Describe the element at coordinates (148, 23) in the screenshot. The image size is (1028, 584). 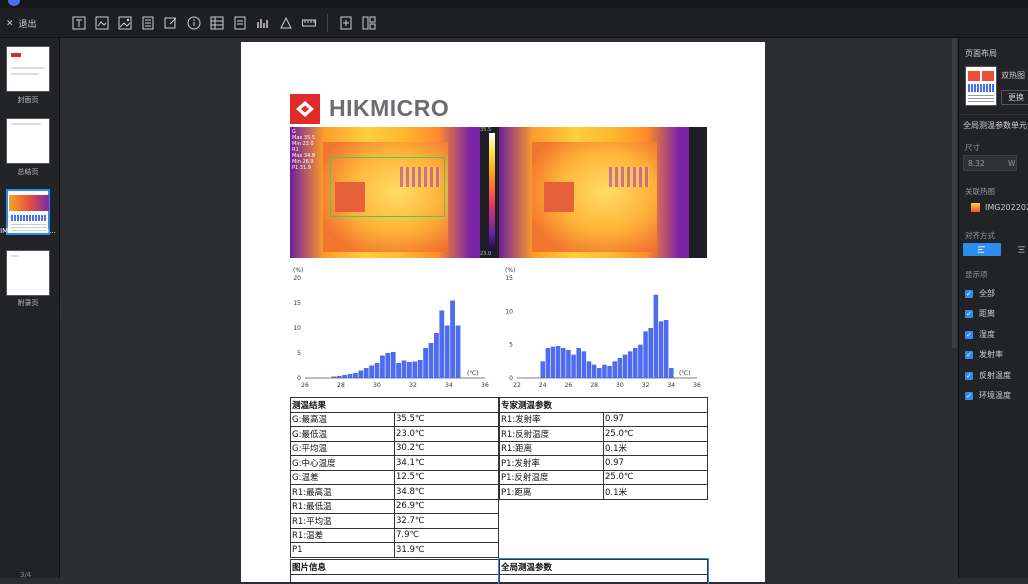
I see `list-icon` at that location.